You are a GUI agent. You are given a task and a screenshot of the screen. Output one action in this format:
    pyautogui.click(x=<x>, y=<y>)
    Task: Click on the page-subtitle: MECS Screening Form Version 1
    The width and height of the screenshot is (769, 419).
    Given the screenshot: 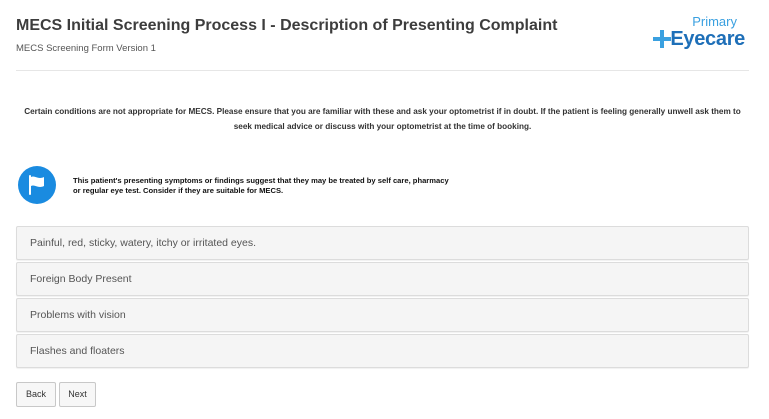 What is the action you would take?
    pyautogui.click(x=86, y=48)
    